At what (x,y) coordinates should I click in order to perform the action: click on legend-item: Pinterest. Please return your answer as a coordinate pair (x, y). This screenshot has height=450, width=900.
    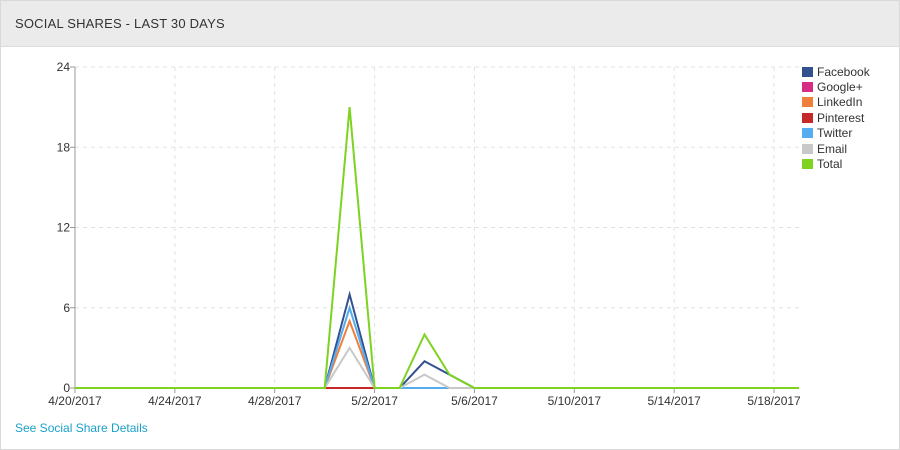
    Looking at the image, I should click on (836, 117).